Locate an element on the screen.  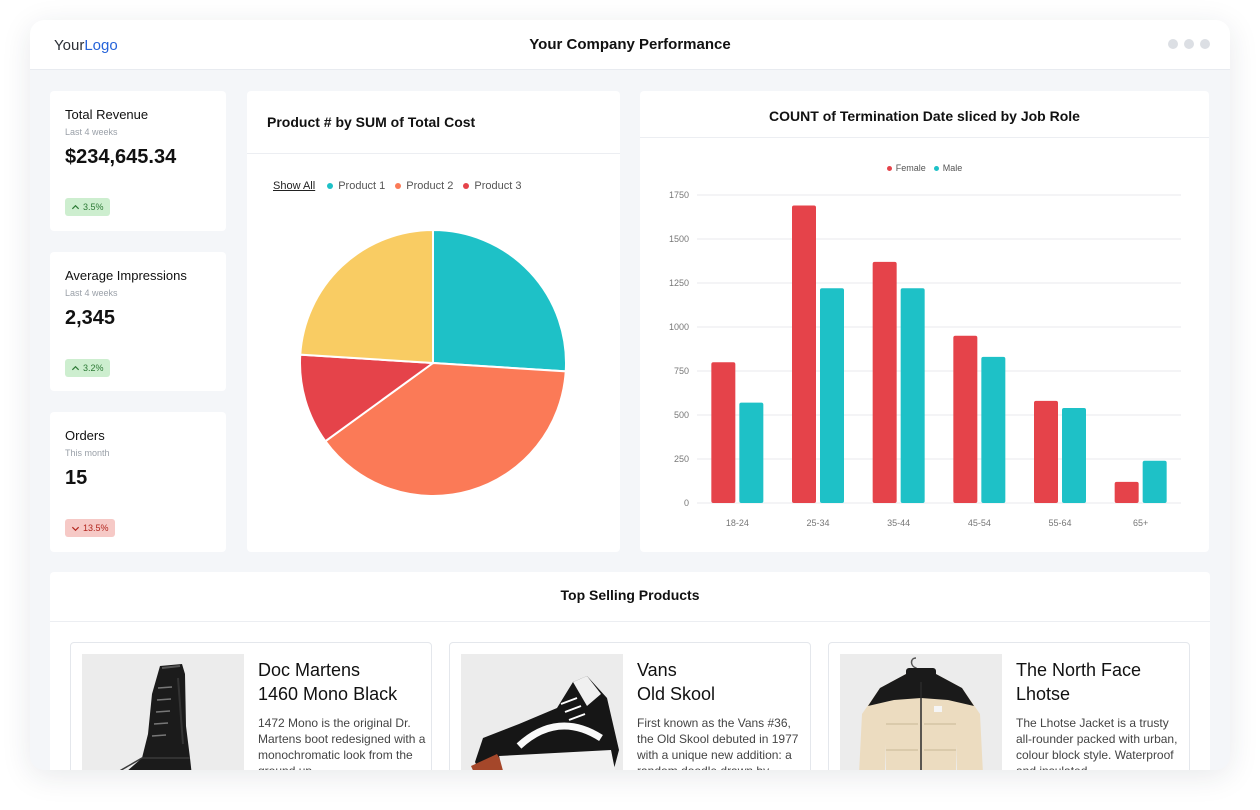
product-name: Doc Martens 1460 Mono Black is located at coordinates (340, 682).